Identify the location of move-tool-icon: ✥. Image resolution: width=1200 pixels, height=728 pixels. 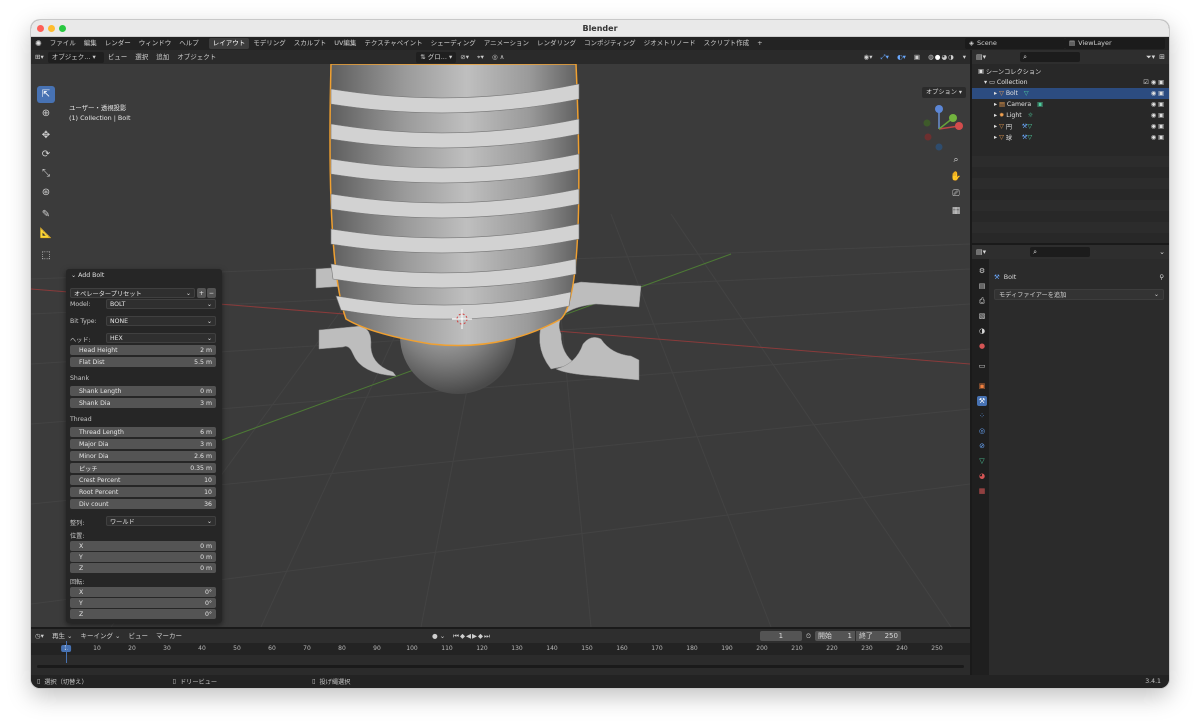
(46, 135).